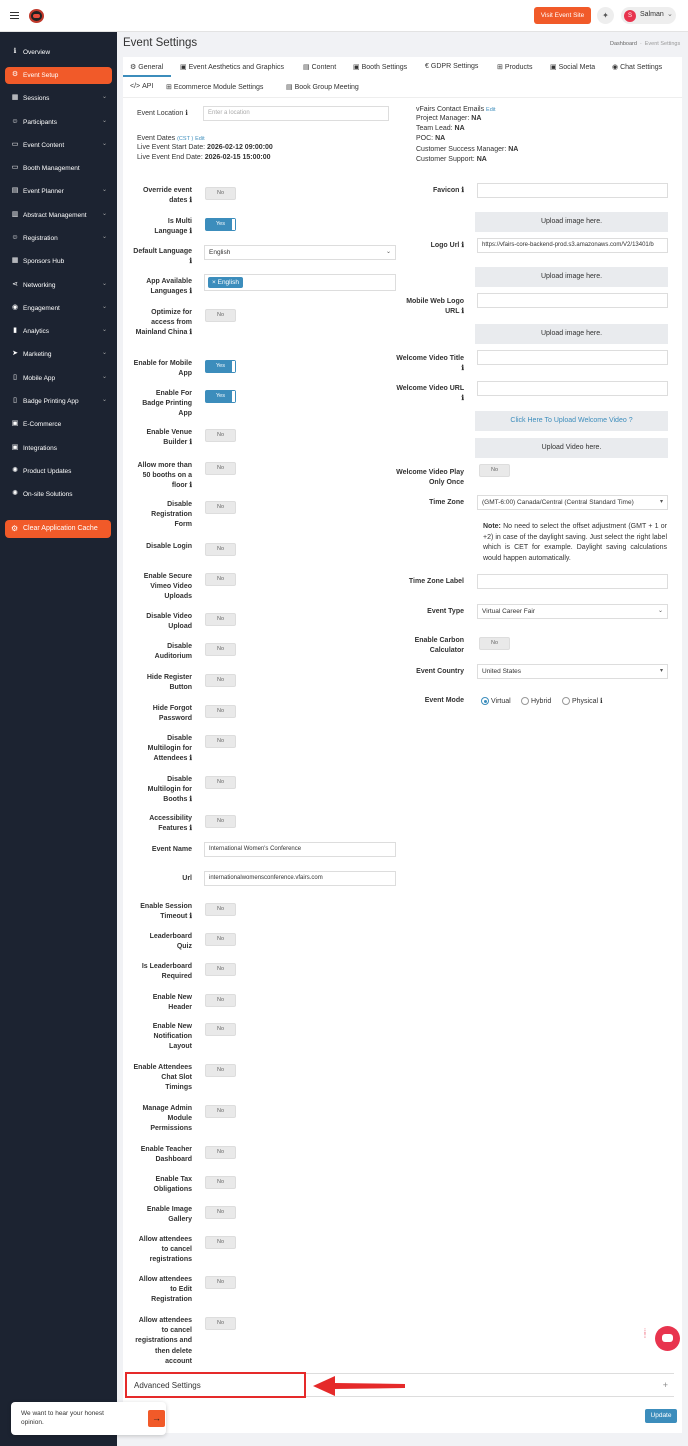 This screenshot has width=688, height=1446. Describe the element at coordinates (58, 424) in the screenshot. I see `sidebar-item-e-commerce: ▣ E-Commerce` at that location.